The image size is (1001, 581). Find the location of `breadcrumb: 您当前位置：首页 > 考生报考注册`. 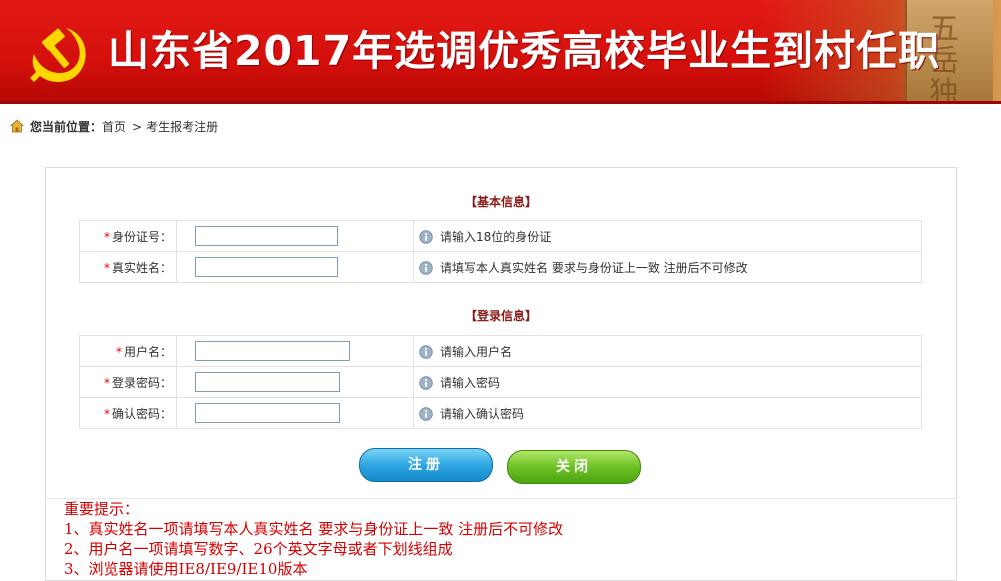

breadcrumb: 您当前位置：首页 > 考生报考注册 is located at coordinates (114, 127).